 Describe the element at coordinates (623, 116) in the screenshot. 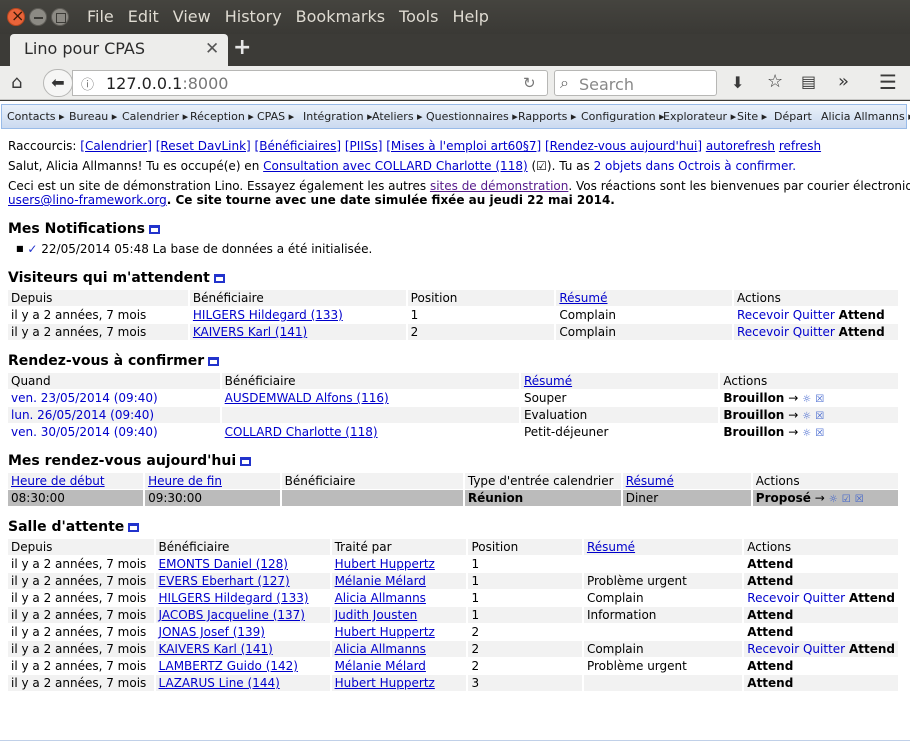

I see `menu-configuration: Configuration ▸` at that location.